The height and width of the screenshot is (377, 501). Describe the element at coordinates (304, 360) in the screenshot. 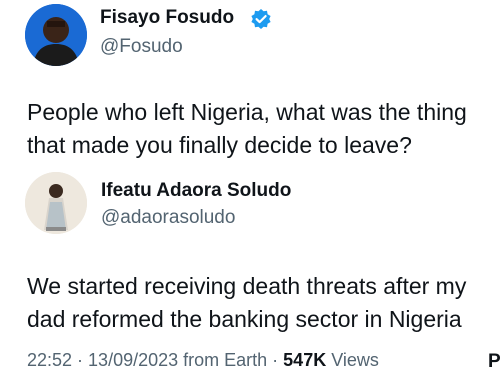

I see `views-count: 547K` at that location.